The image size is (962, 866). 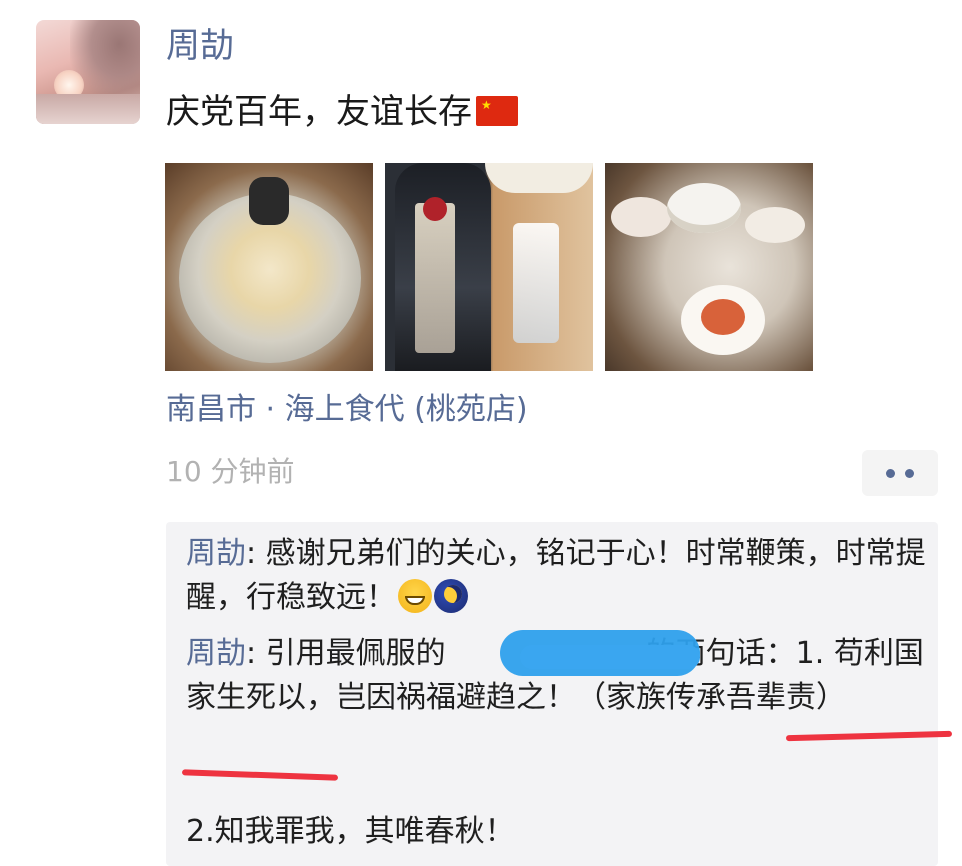 I want to click on avatar, so click(x=88, y=72).